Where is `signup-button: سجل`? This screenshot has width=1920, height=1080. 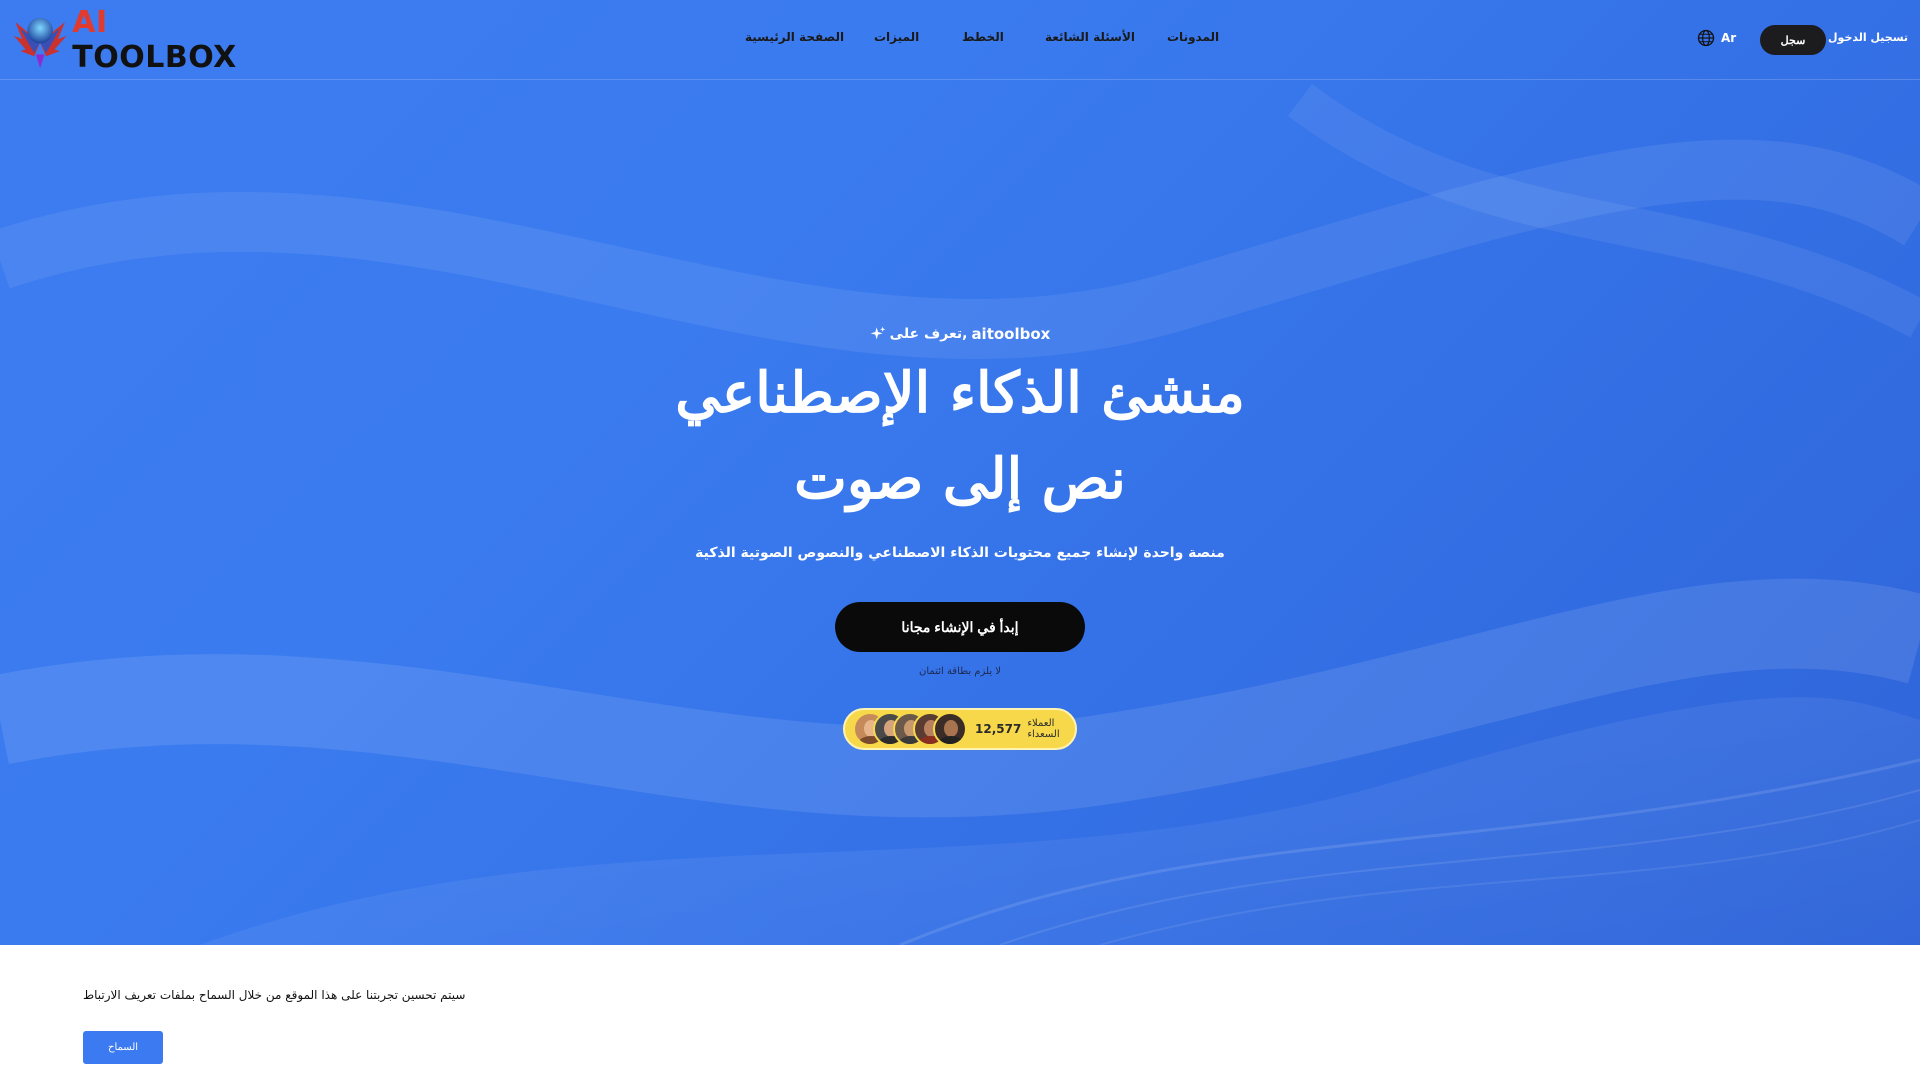
signup-button: سجل is located at coordinates (1793, 40).